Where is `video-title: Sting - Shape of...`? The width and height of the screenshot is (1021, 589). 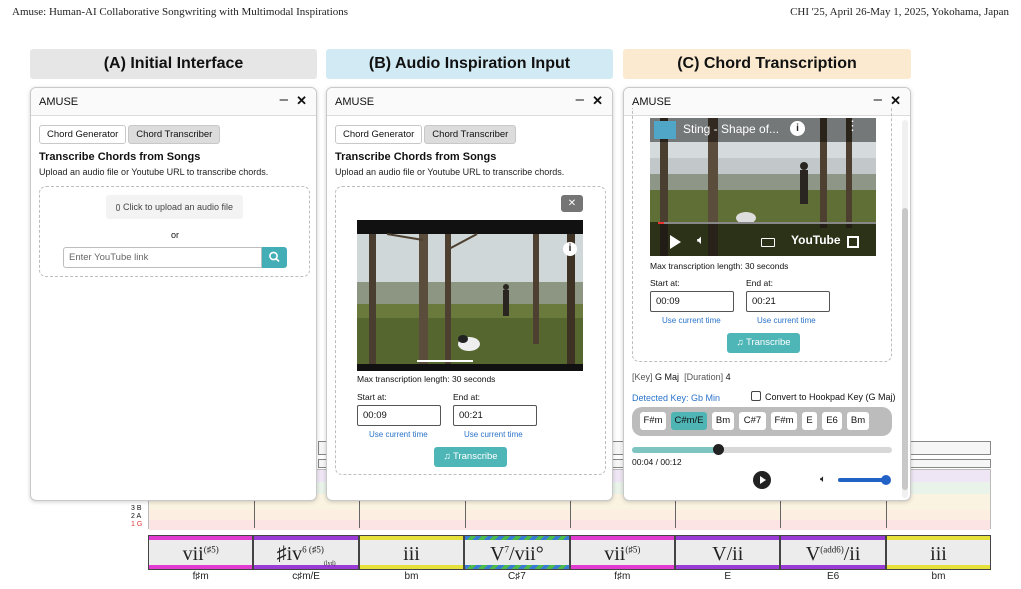 video-title: Sting - Shape of... is located at coordinates (731, 129).